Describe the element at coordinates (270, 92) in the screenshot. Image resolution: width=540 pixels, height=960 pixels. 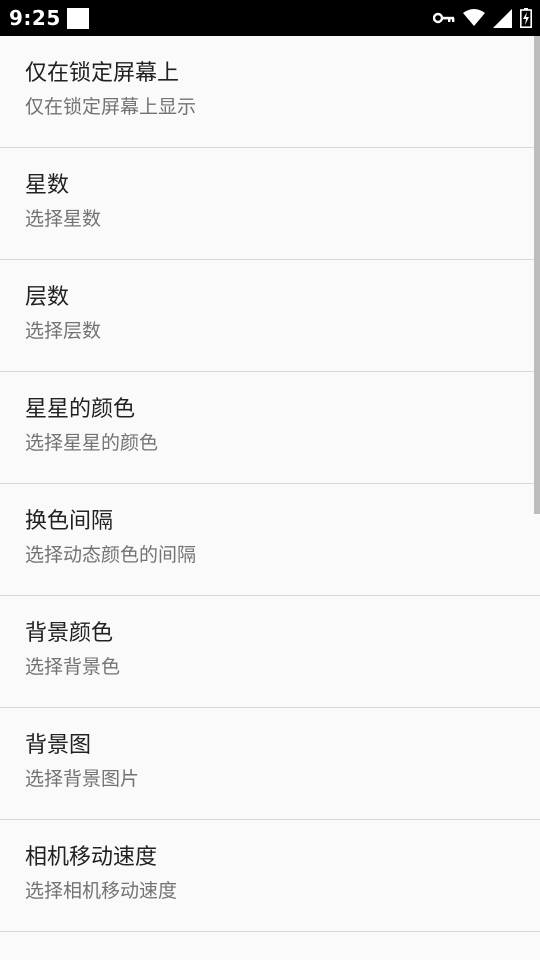
I see `setting-lock-screen-only: 仅在锁定屏幕上 仅在锁定屏幕上显示` at that location.